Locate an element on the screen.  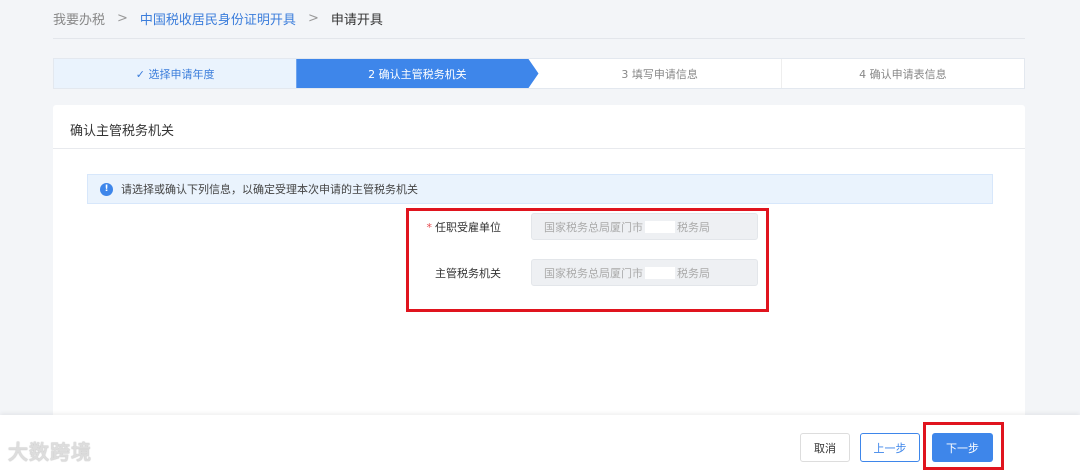
step-4: 4 确认申请表信息 is located at coordinates (903, 73).